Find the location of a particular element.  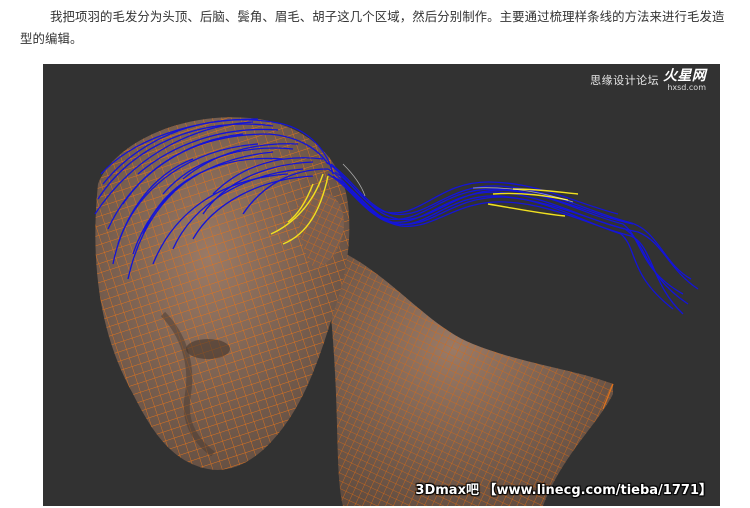

logo-domain: hxsd.com is located at coordinates (686, 87).